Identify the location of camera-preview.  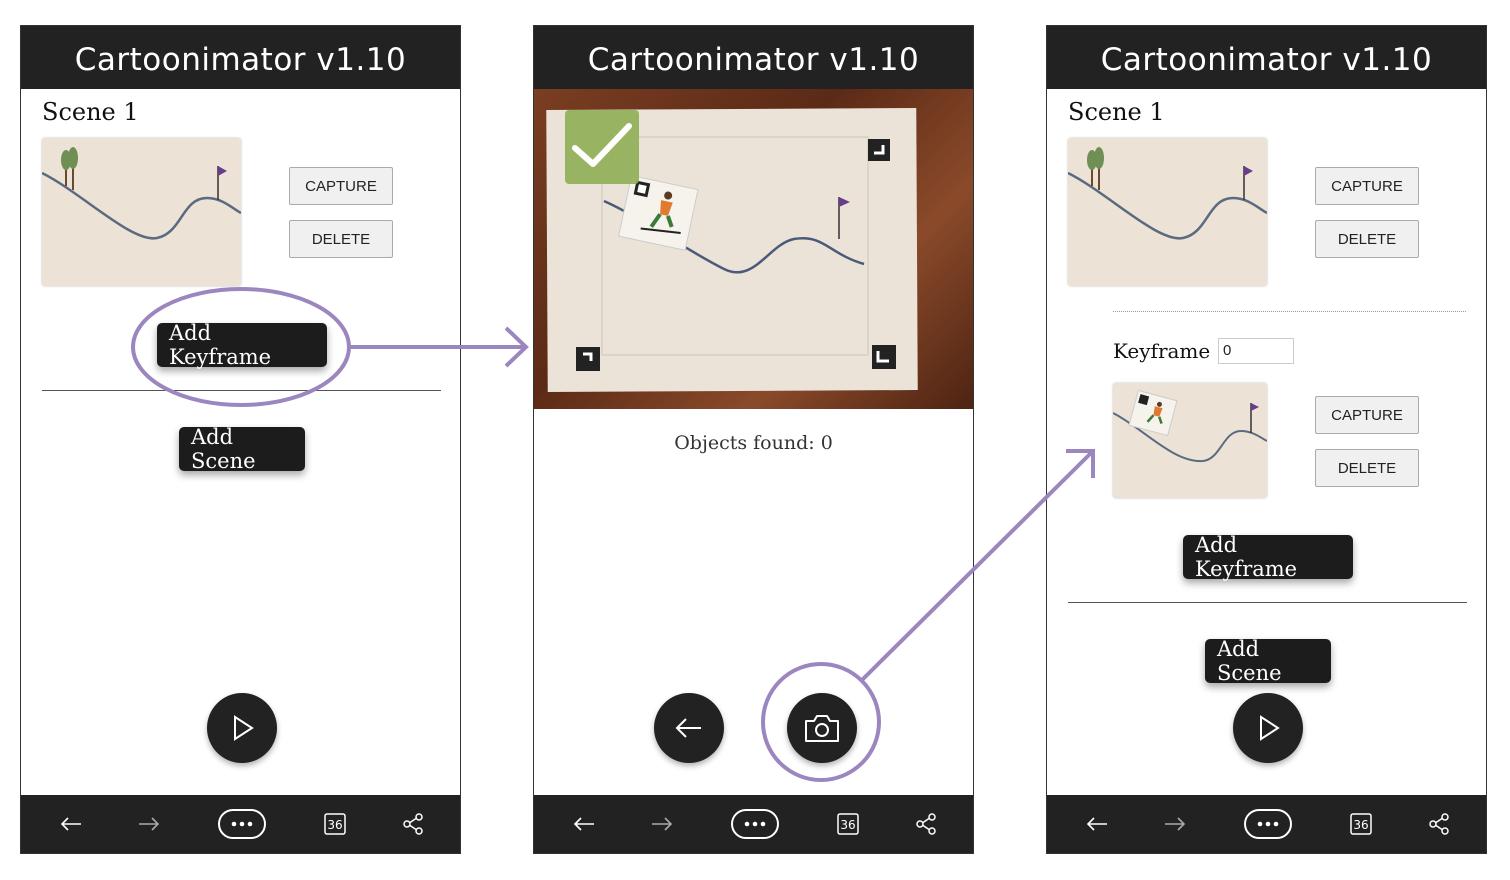
(753, 249).